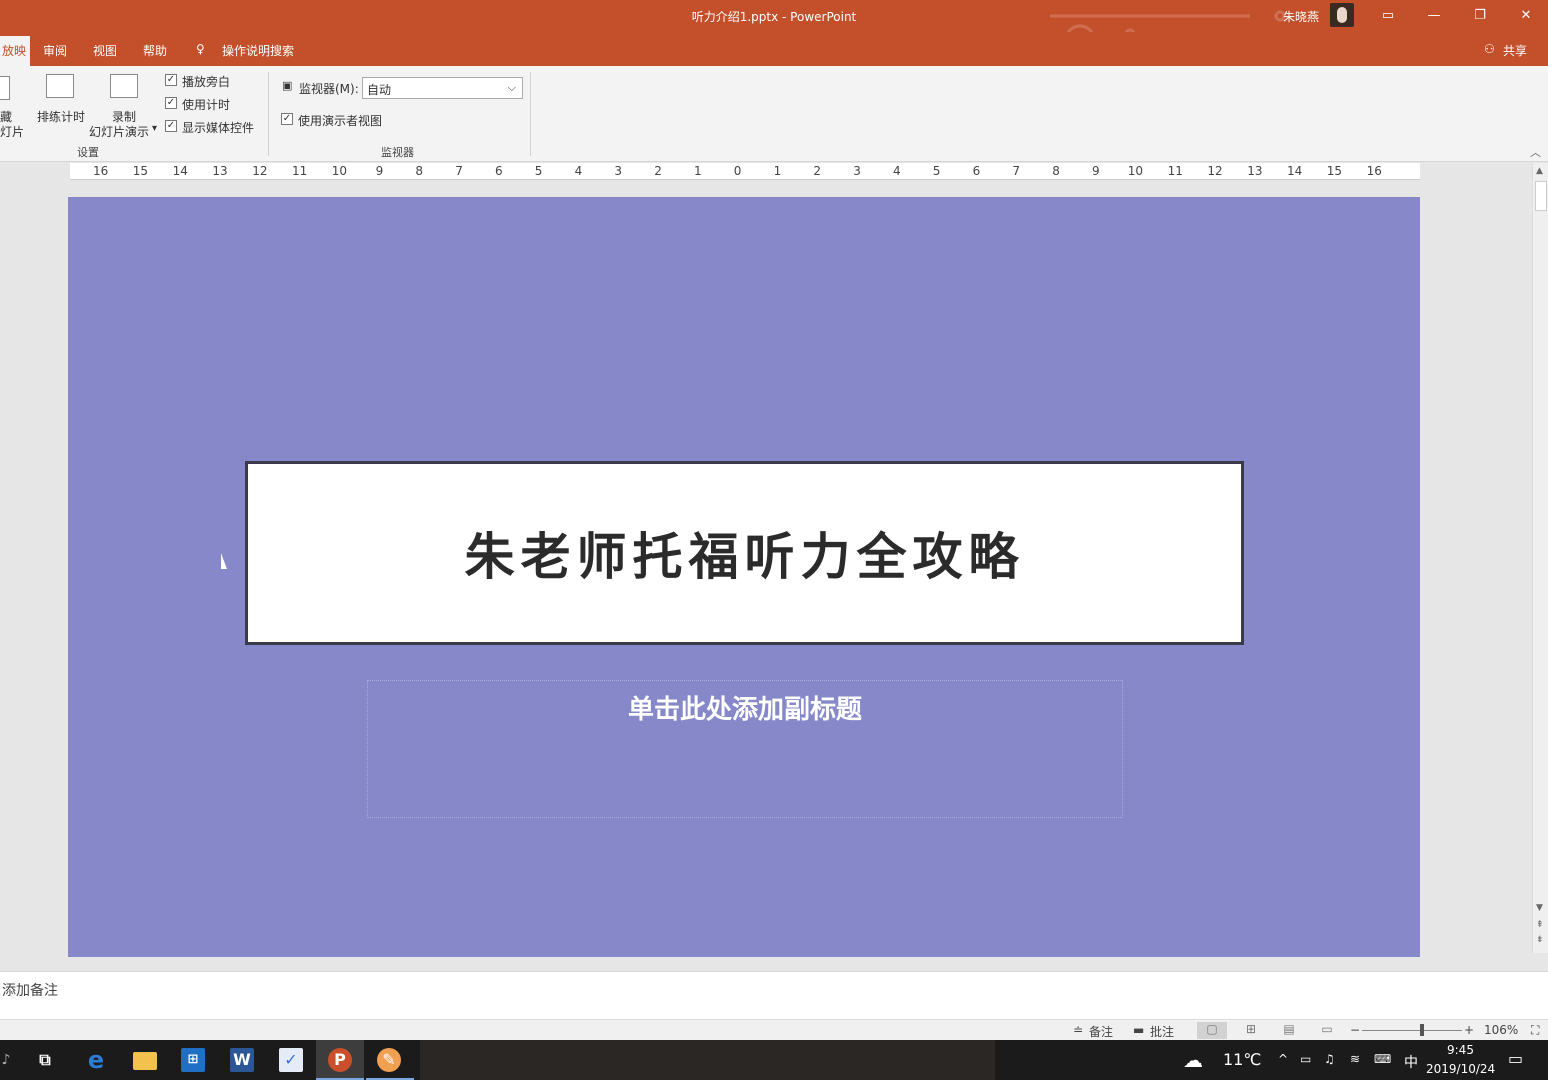  I want to click on slide-show-view-icon: ▭, so click(1327, 1030).